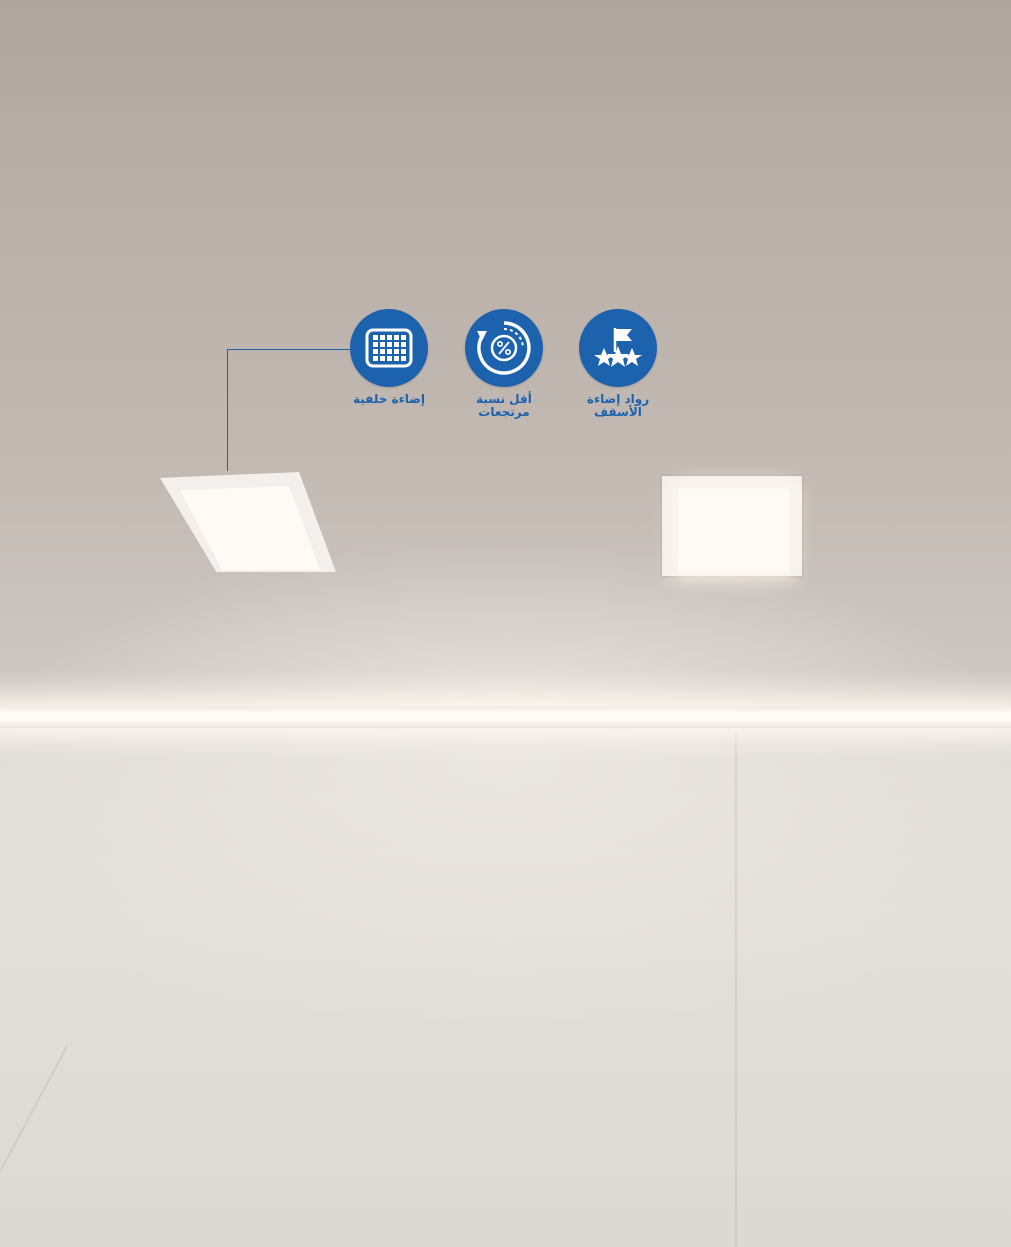 The height and width of the screenshot is (1247, 1011). Describe the element at coordinates (504, 405) in the screenshot. I see `feature-label: أقل نسبة مرتجعات` at that location.